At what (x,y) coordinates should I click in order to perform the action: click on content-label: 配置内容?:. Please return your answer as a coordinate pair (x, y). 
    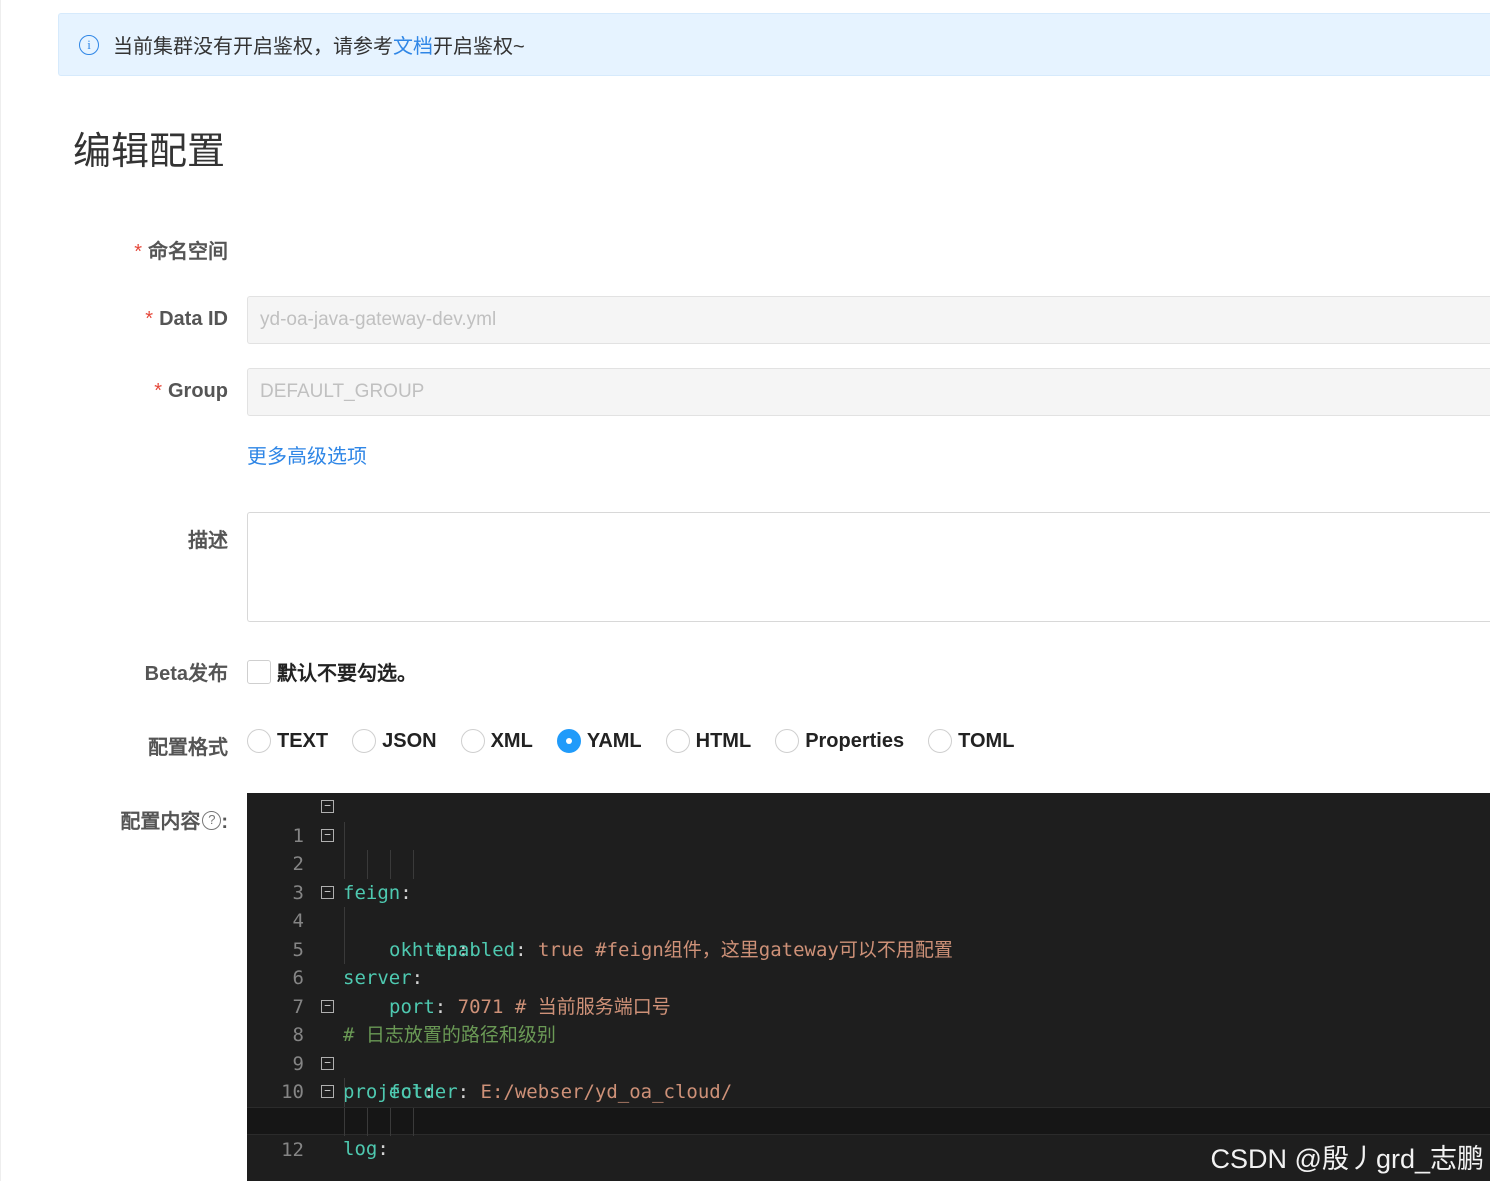
    Looking at the image, I should click on (174, 819).